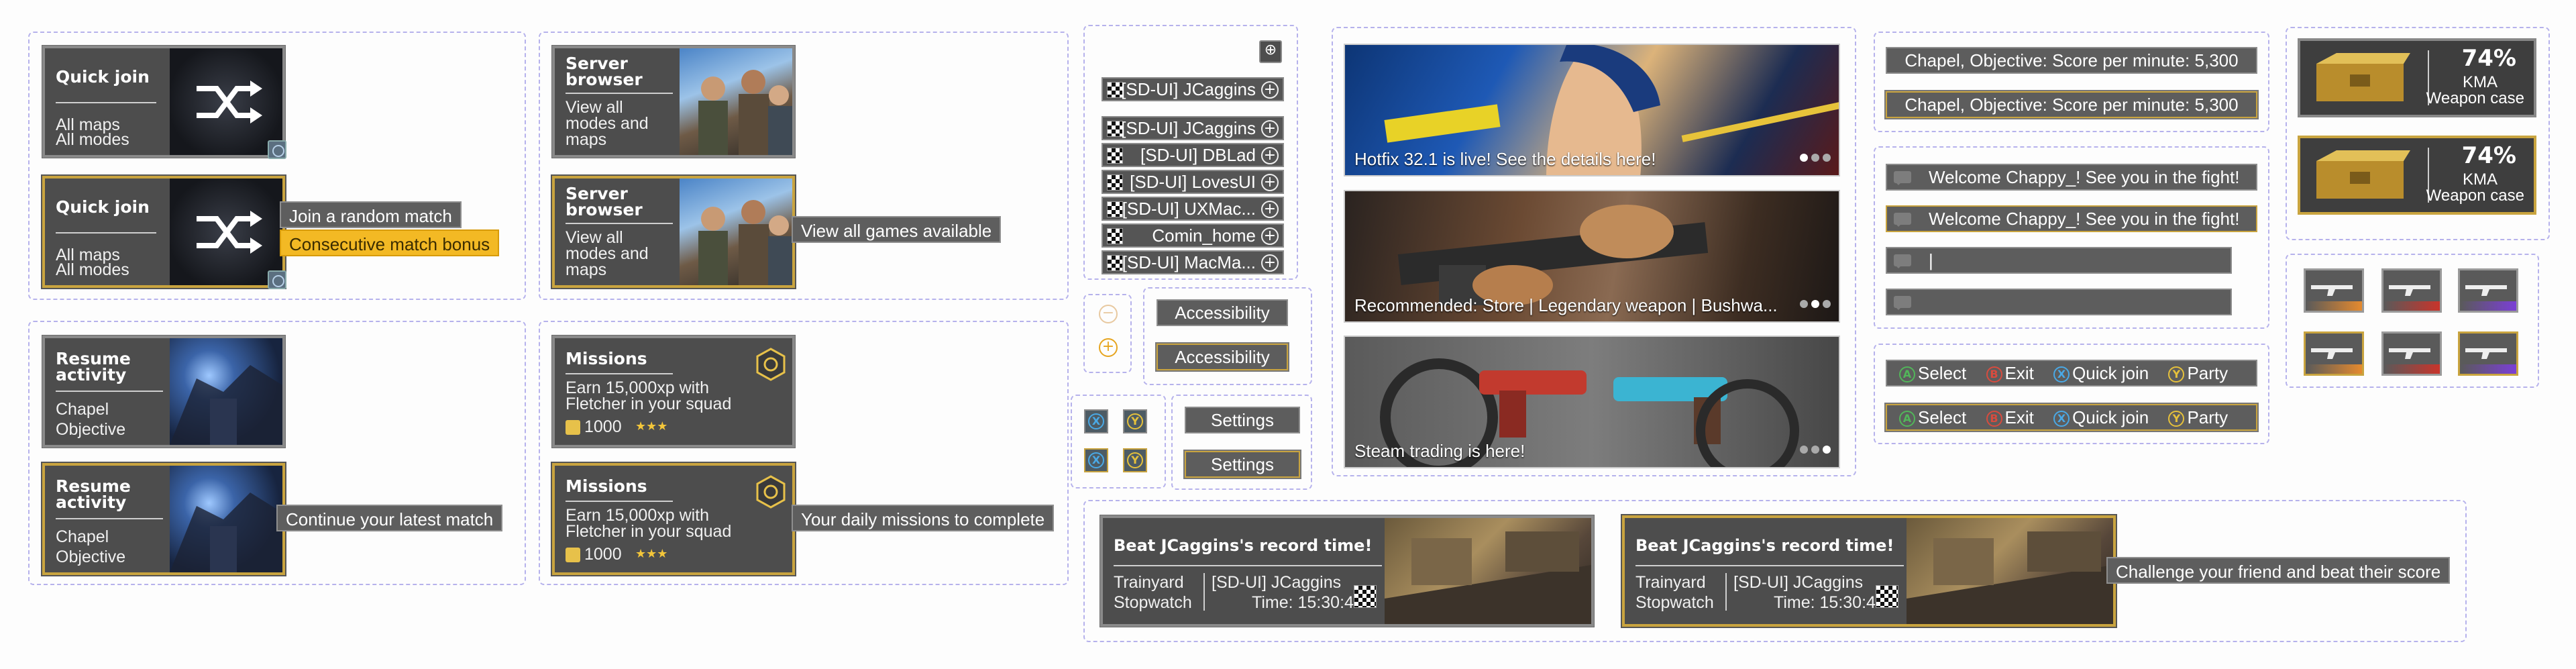 The image size is (2576, 669). Describe the element at coordinates (1488, 571) in the screenshot. I see `trainyard-map-thumbnail` at that location.